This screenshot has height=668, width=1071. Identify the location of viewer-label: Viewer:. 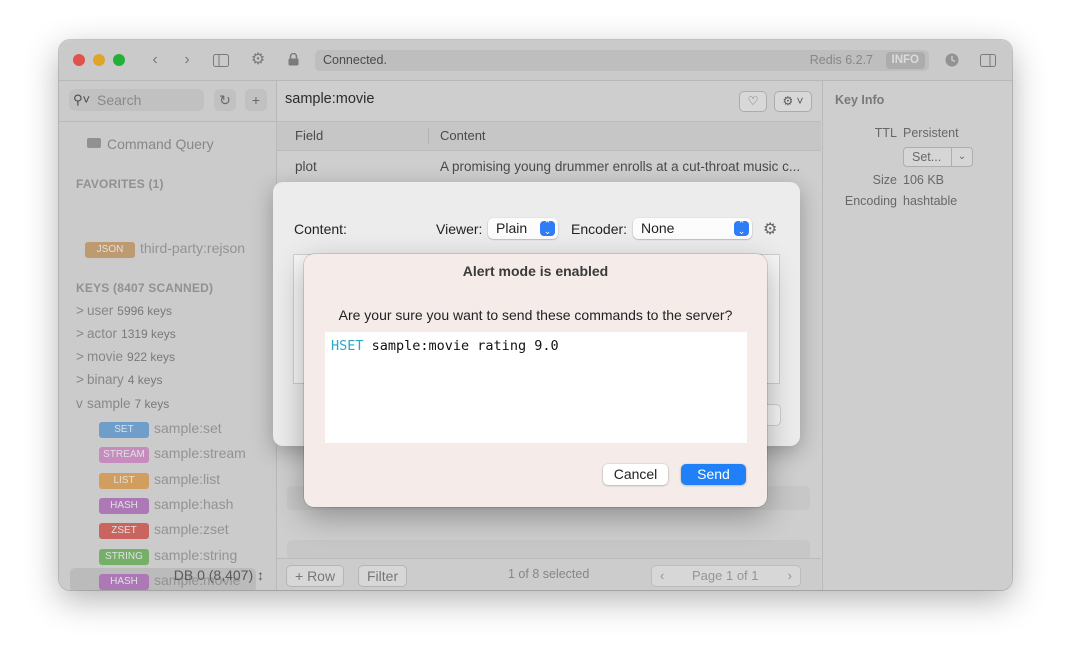
(459, 229).